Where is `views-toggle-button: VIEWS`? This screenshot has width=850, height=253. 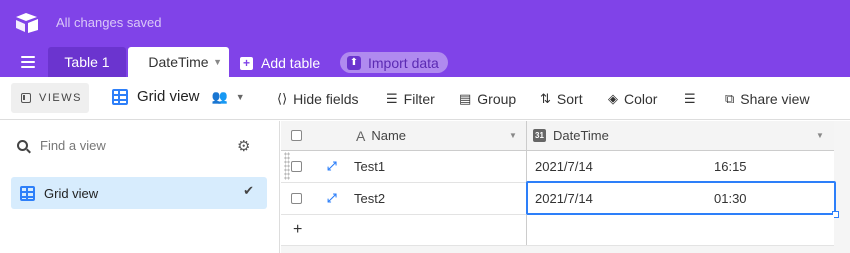
views-toggle-button: VIEWS is located at coordinates (50, 98).